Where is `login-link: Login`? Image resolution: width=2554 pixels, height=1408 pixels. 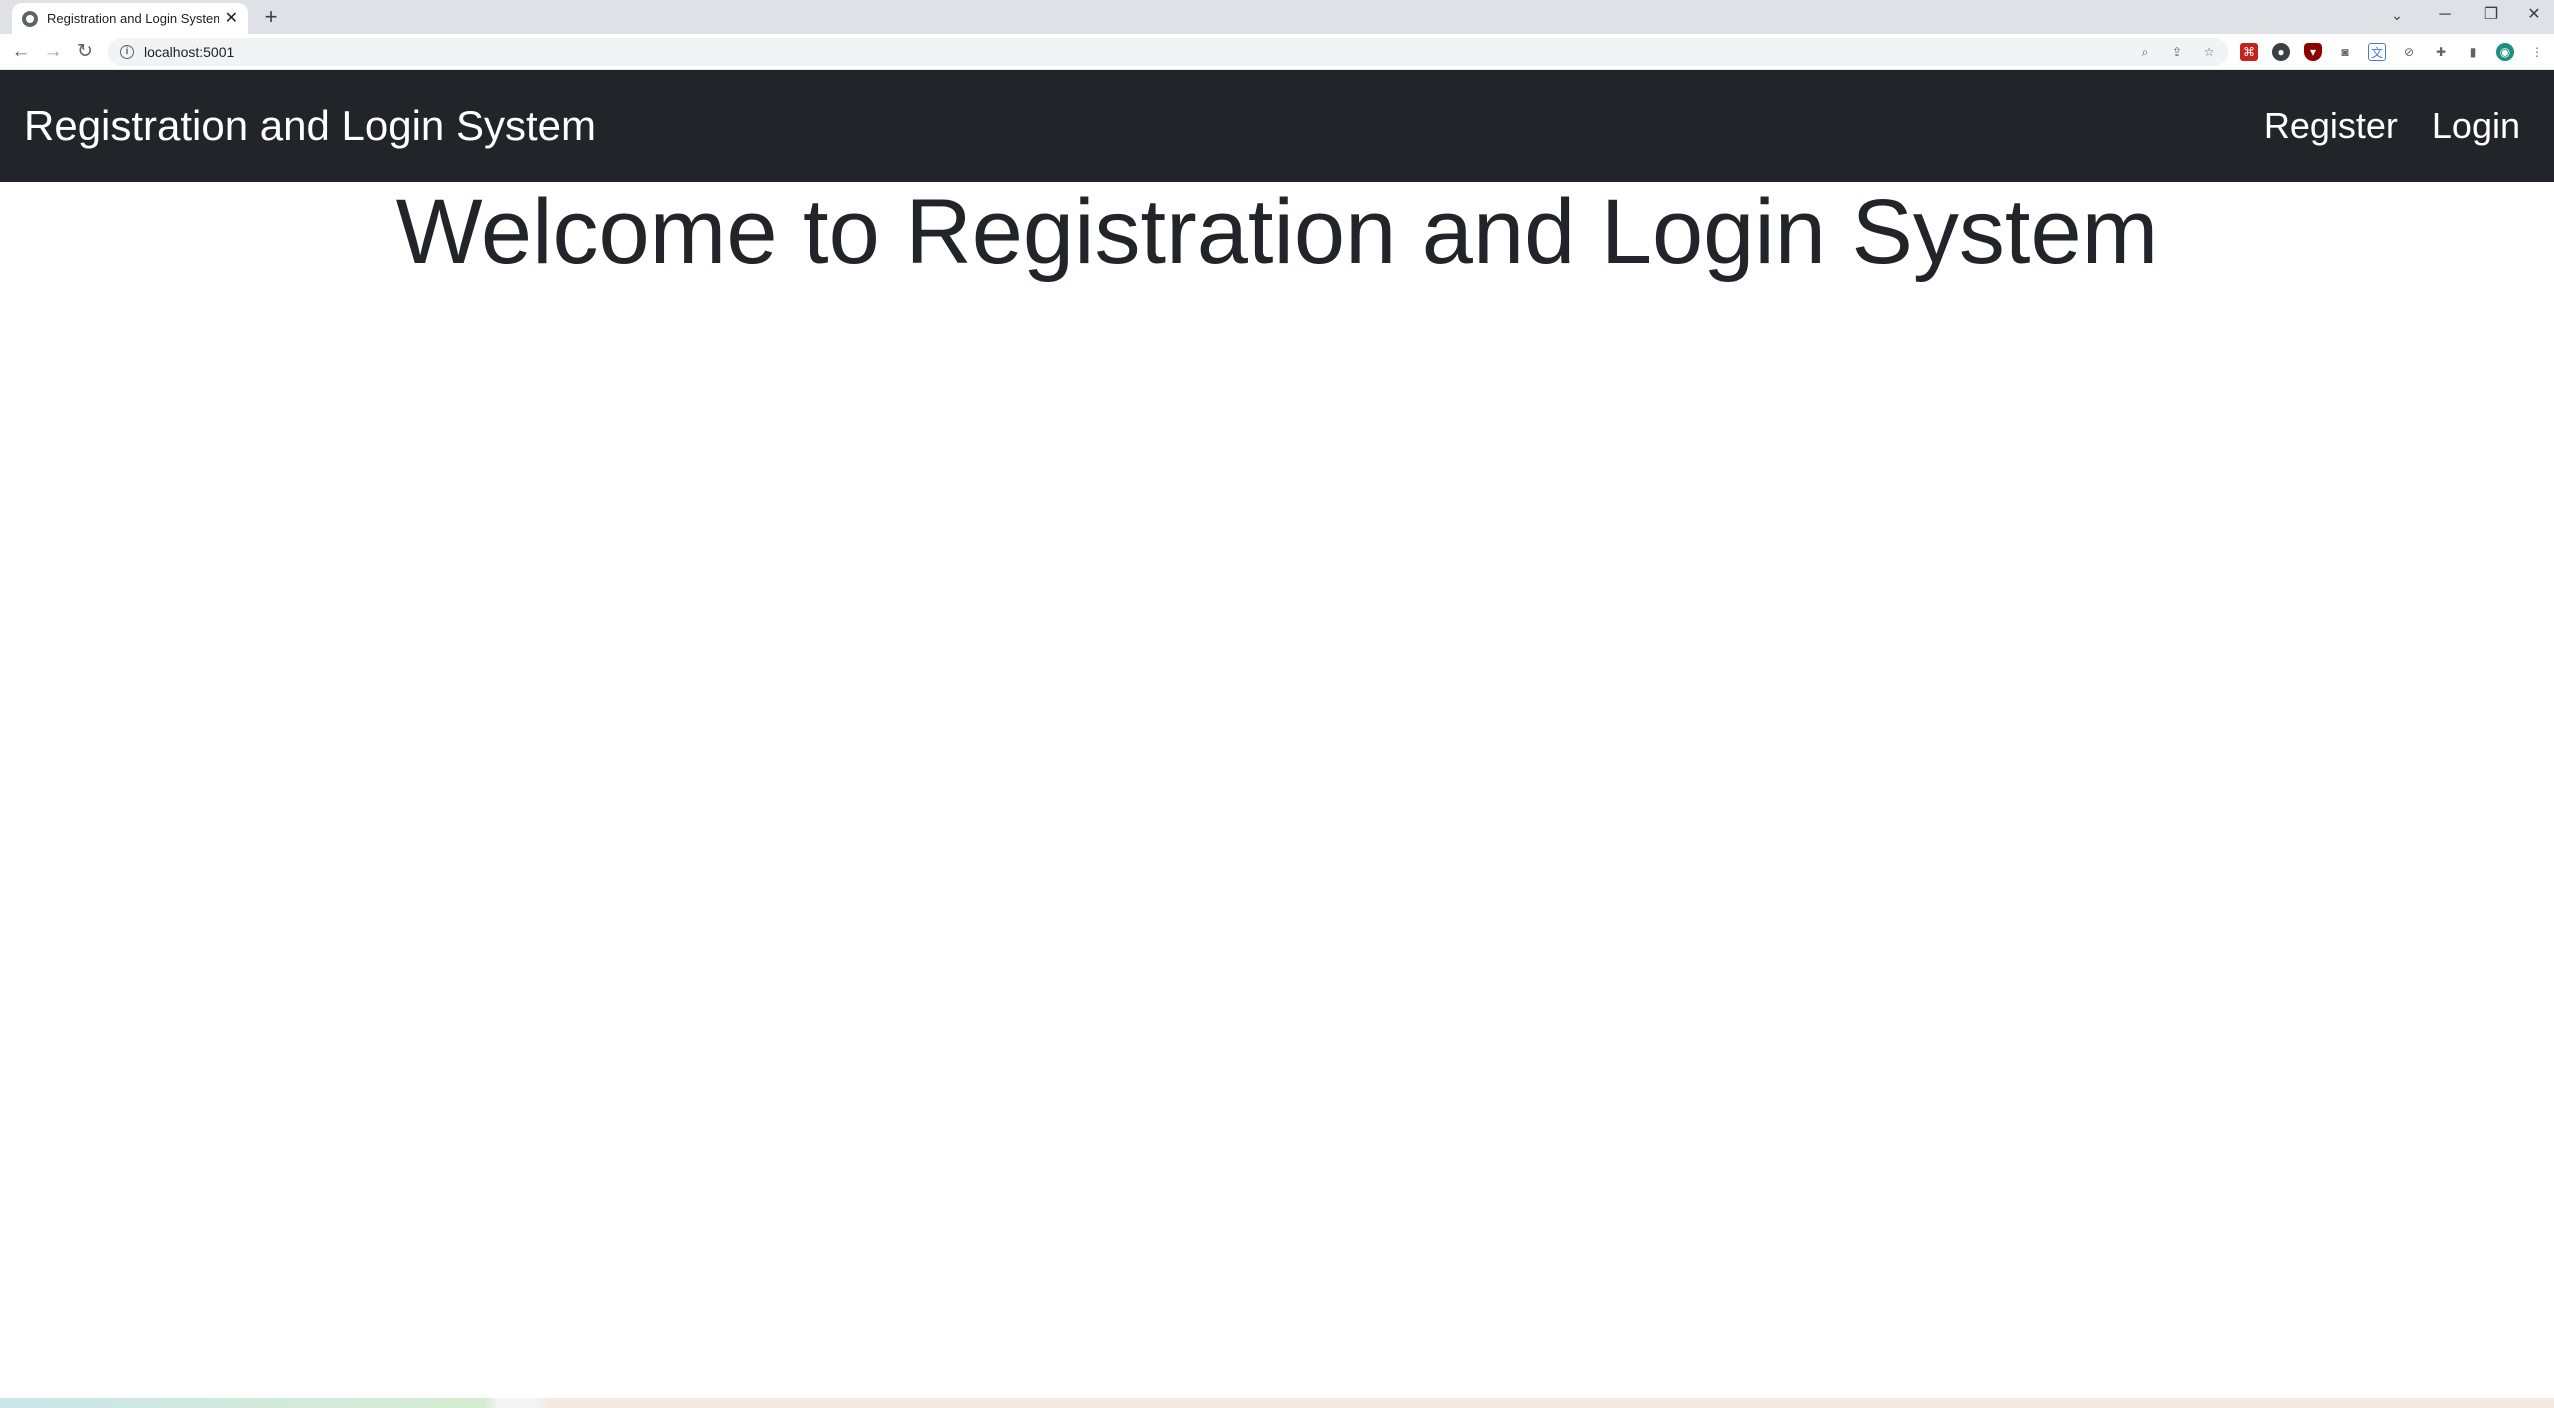
login-link: Login is located at coordinates (2476, 126).